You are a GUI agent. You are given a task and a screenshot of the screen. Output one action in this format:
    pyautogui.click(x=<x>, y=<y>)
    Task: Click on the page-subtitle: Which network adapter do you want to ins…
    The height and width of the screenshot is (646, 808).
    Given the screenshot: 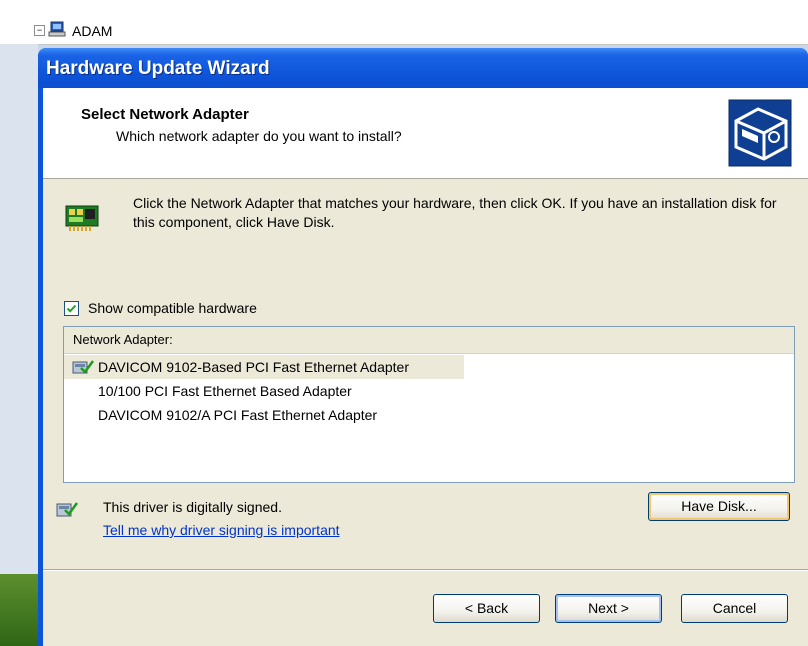 What is the action you would take?
    pyautogui.click(x=259, y=136)
    